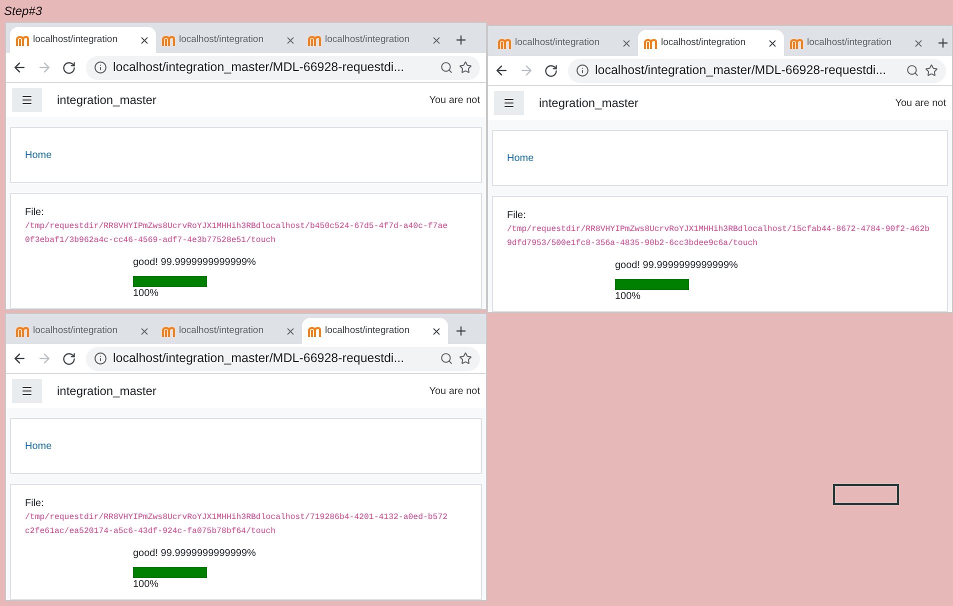 Image resolution: width=953 pixels, height=606 pixels. I want to click on file-path: /tmp/requestdir/RR8VHYIPmZws8UcrvRoYJX1MHHih3RBdlocalhost/719286b4-4201-4132-a0ed-b572c2fe61ac/ea520174-a5c6-43df-924c-fa075b78bf64/touch, so click(237, 525).